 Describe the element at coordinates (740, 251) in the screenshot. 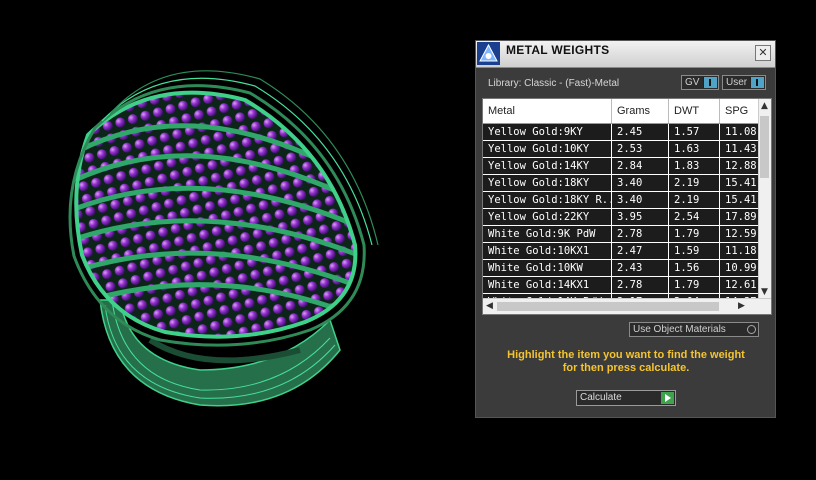

I see `cell-spg: 11.18` at that location.